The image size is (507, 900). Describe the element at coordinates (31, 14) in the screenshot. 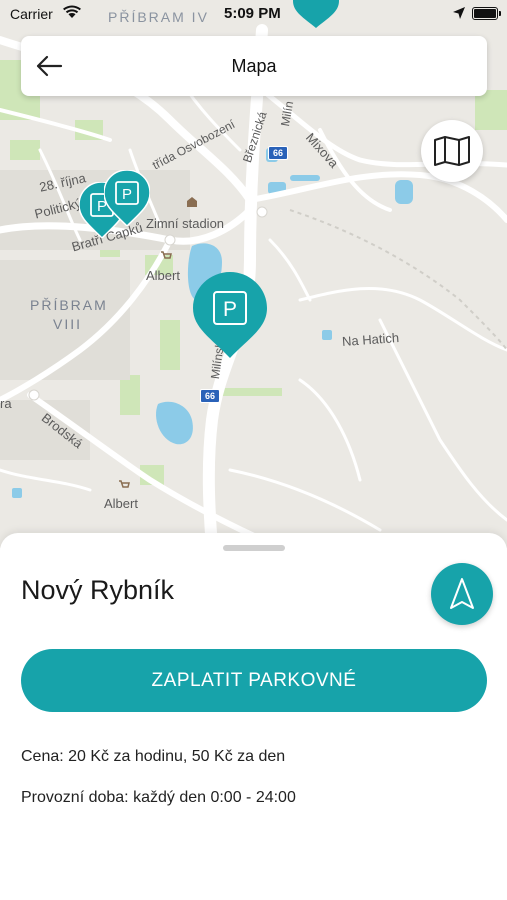

I see `carrier-label: Carrier` at that location.